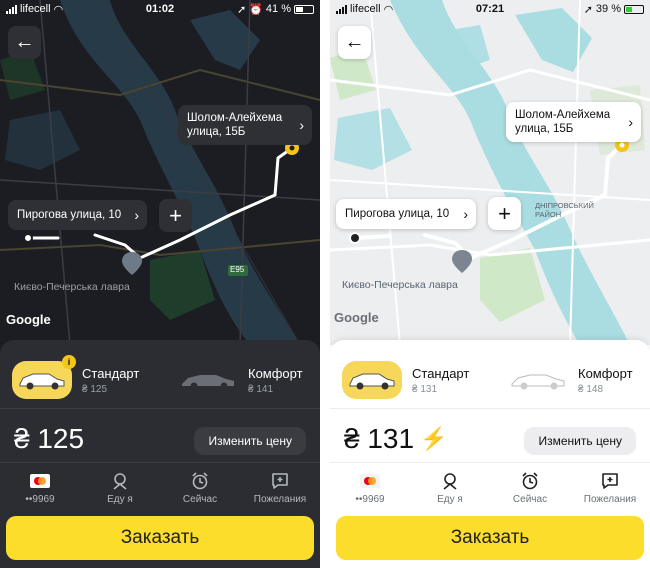  Describe the element at coordinates (49, 438) in the screenshot. I see `price-value: ₴ 125` at that location.